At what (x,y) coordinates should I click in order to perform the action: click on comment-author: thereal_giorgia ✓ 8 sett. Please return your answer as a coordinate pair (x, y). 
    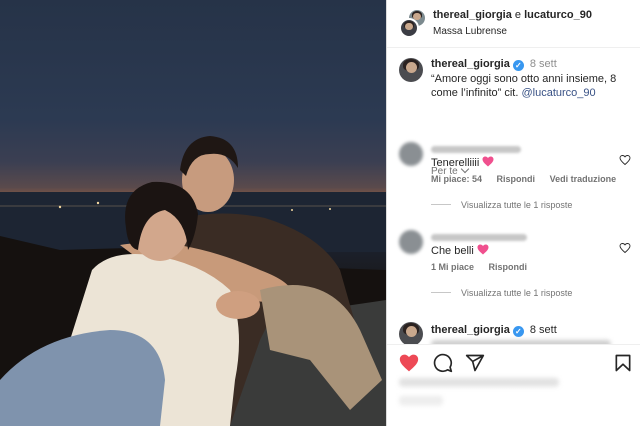
    Looking at the image, I should click on (494, 330).